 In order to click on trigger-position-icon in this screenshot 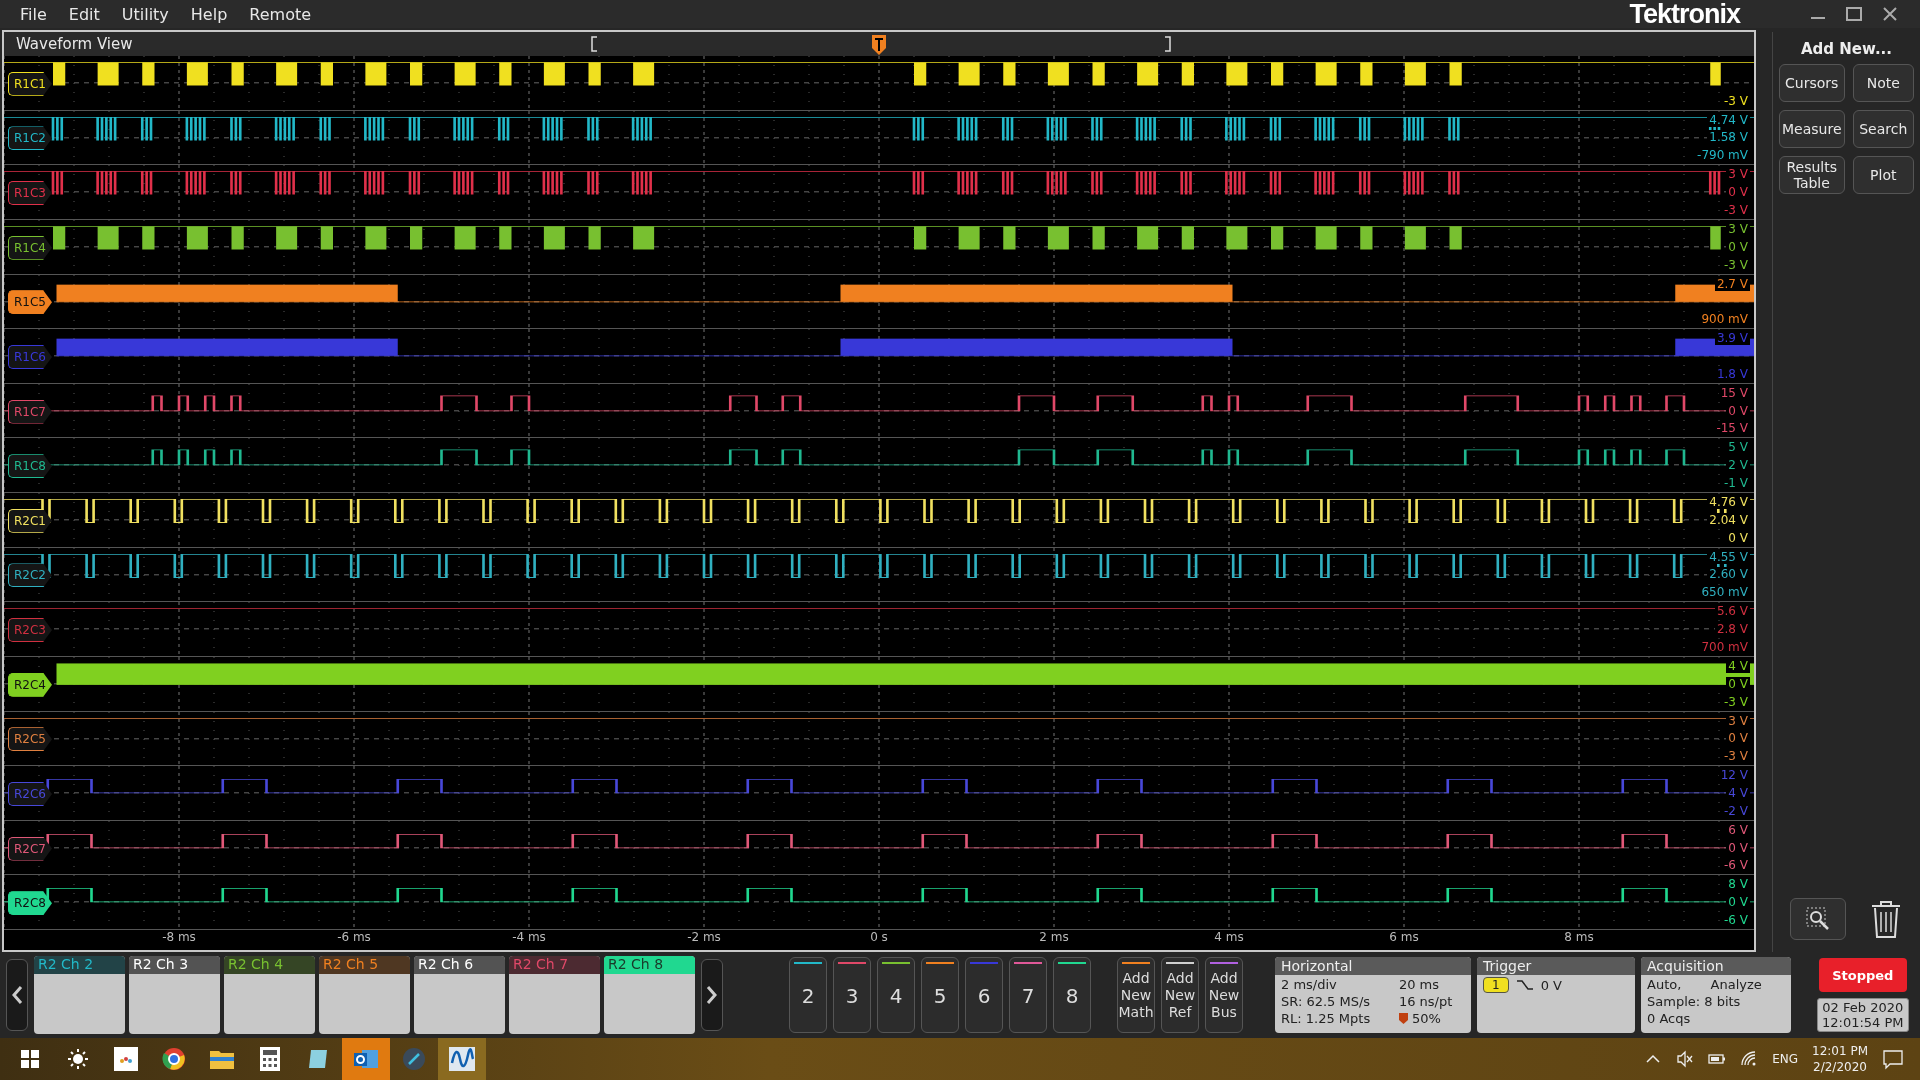, I will do `click(1403, 1018)`.